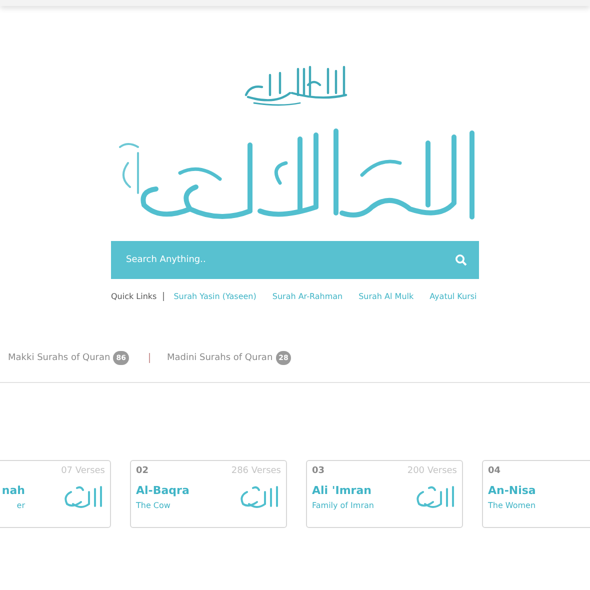 This screenshot has height=590, width=590. Describe the element at coordinates (154, 505) in the screenshot. I see `surah-meaning: The Cow` at that location.